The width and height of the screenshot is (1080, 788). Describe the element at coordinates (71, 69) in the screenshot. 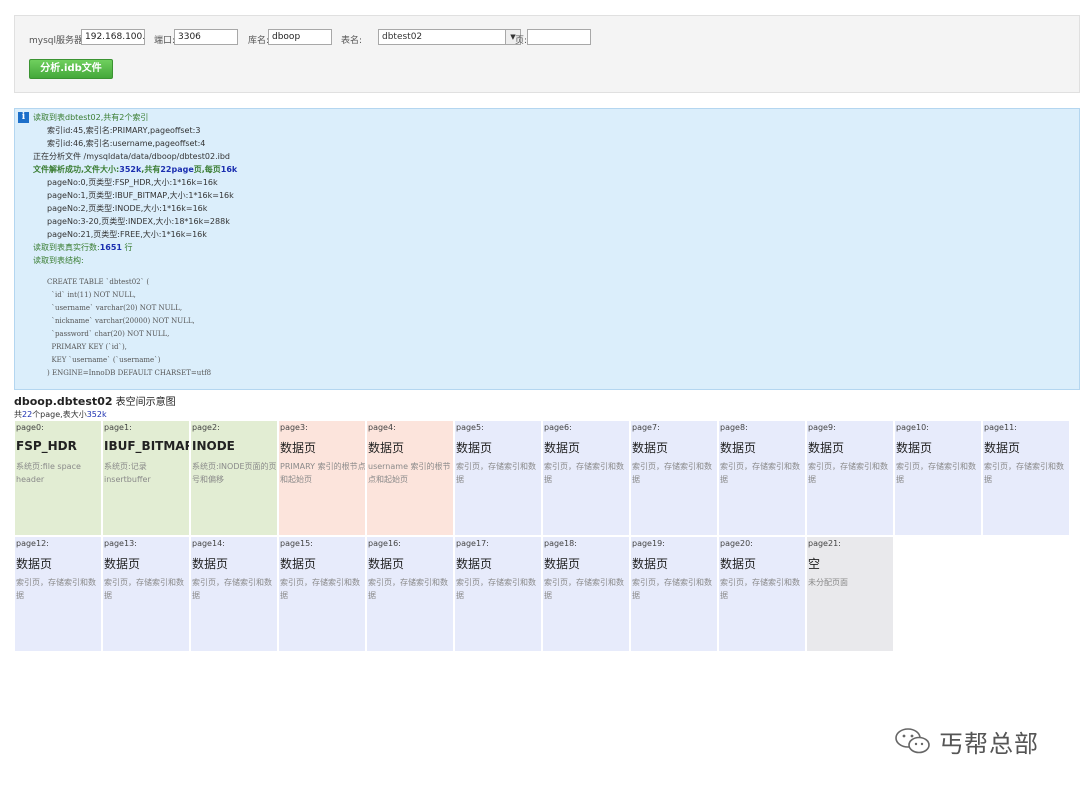

I see `analyze-button: 分析.idb文件` at that location.